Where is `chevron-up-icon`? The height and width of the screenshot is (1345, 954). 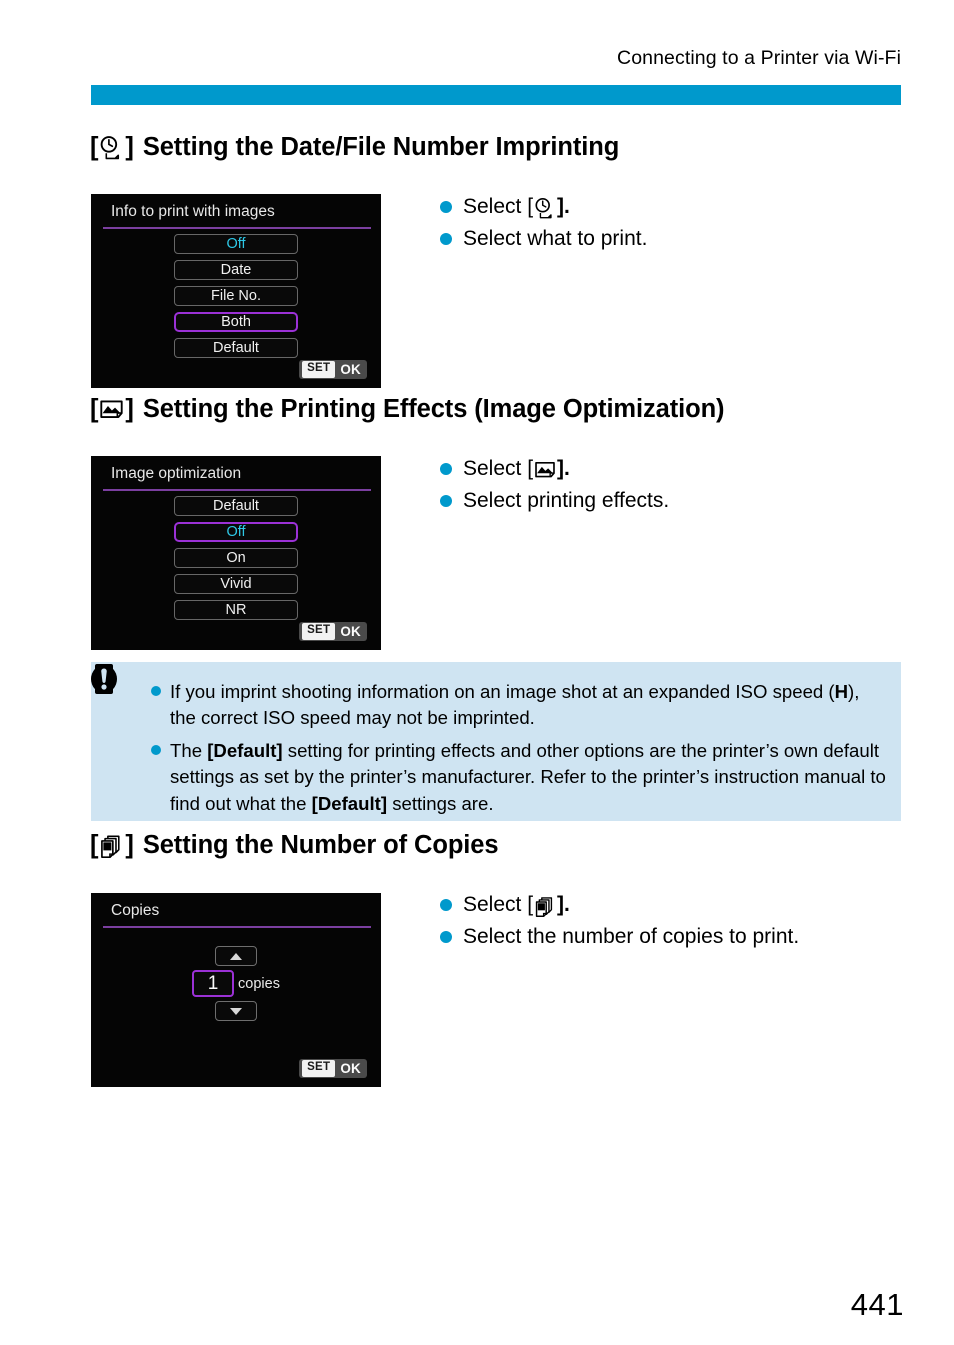 chevron-up-icon is located at coordinates (236, 956).